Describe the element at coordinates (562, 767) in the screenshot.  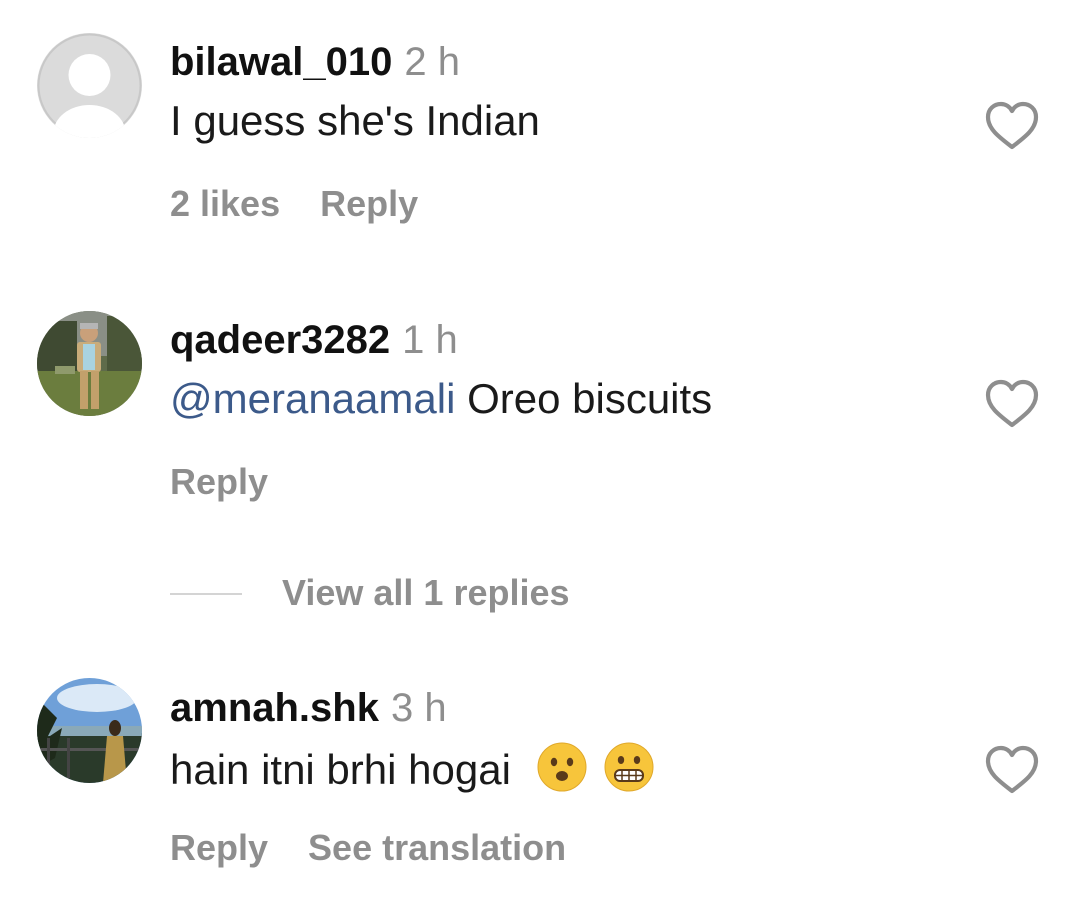
I see `frowning-face-open-mouth-emoji-icon` at that location.